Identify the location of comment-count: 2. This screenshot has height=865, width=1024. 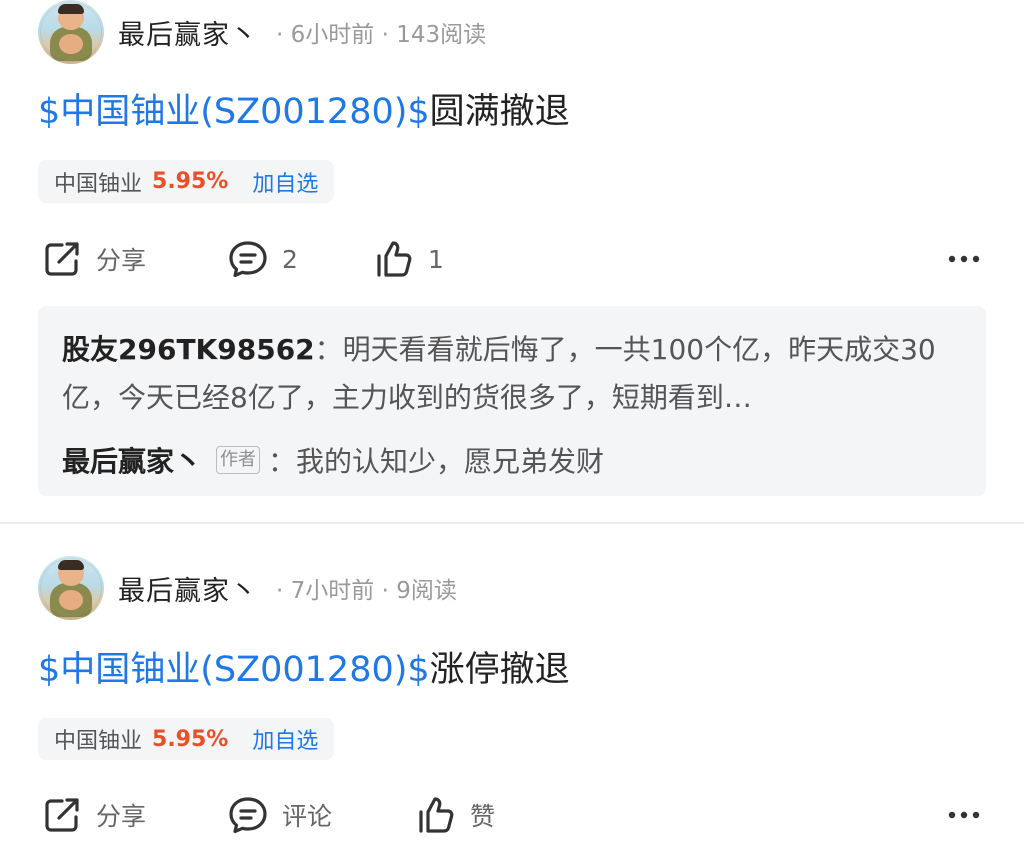
(290, 259).